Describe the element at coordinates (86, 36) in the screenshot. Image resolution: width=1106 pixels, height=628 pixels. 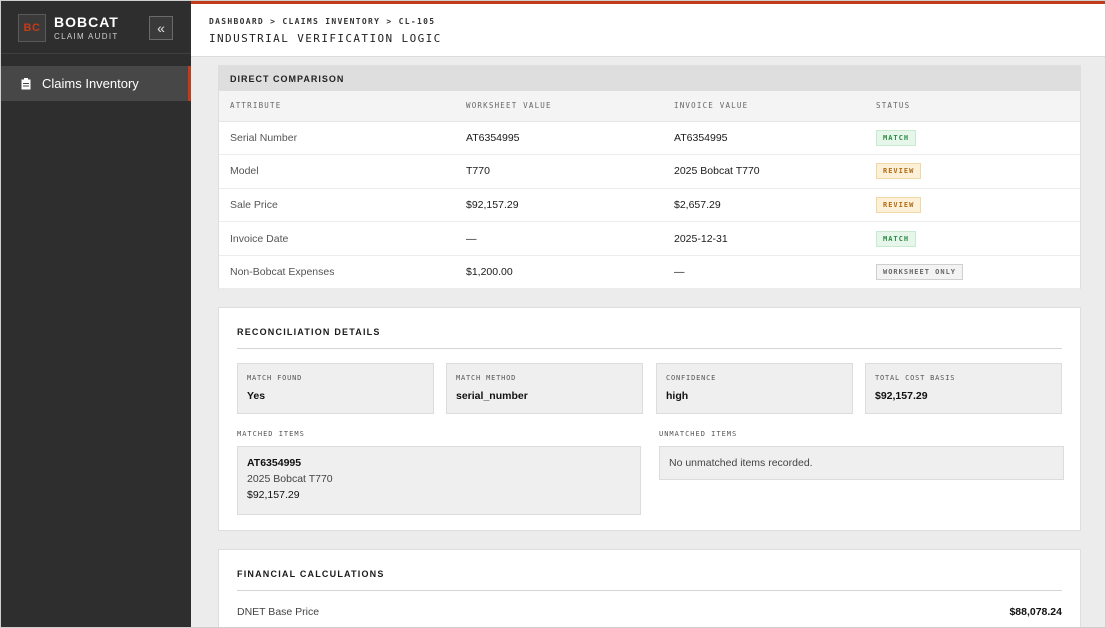
I see `brand-subtitle: CLAIM AUDIT` at that location.